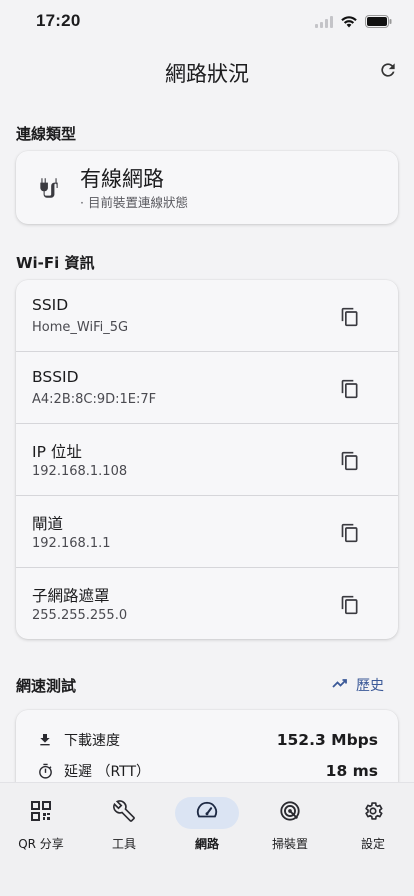  What do you see at coordinates (324, 22) in the screenshot?
I see `cellular-signal-icon` at bounding box center [324, 22].